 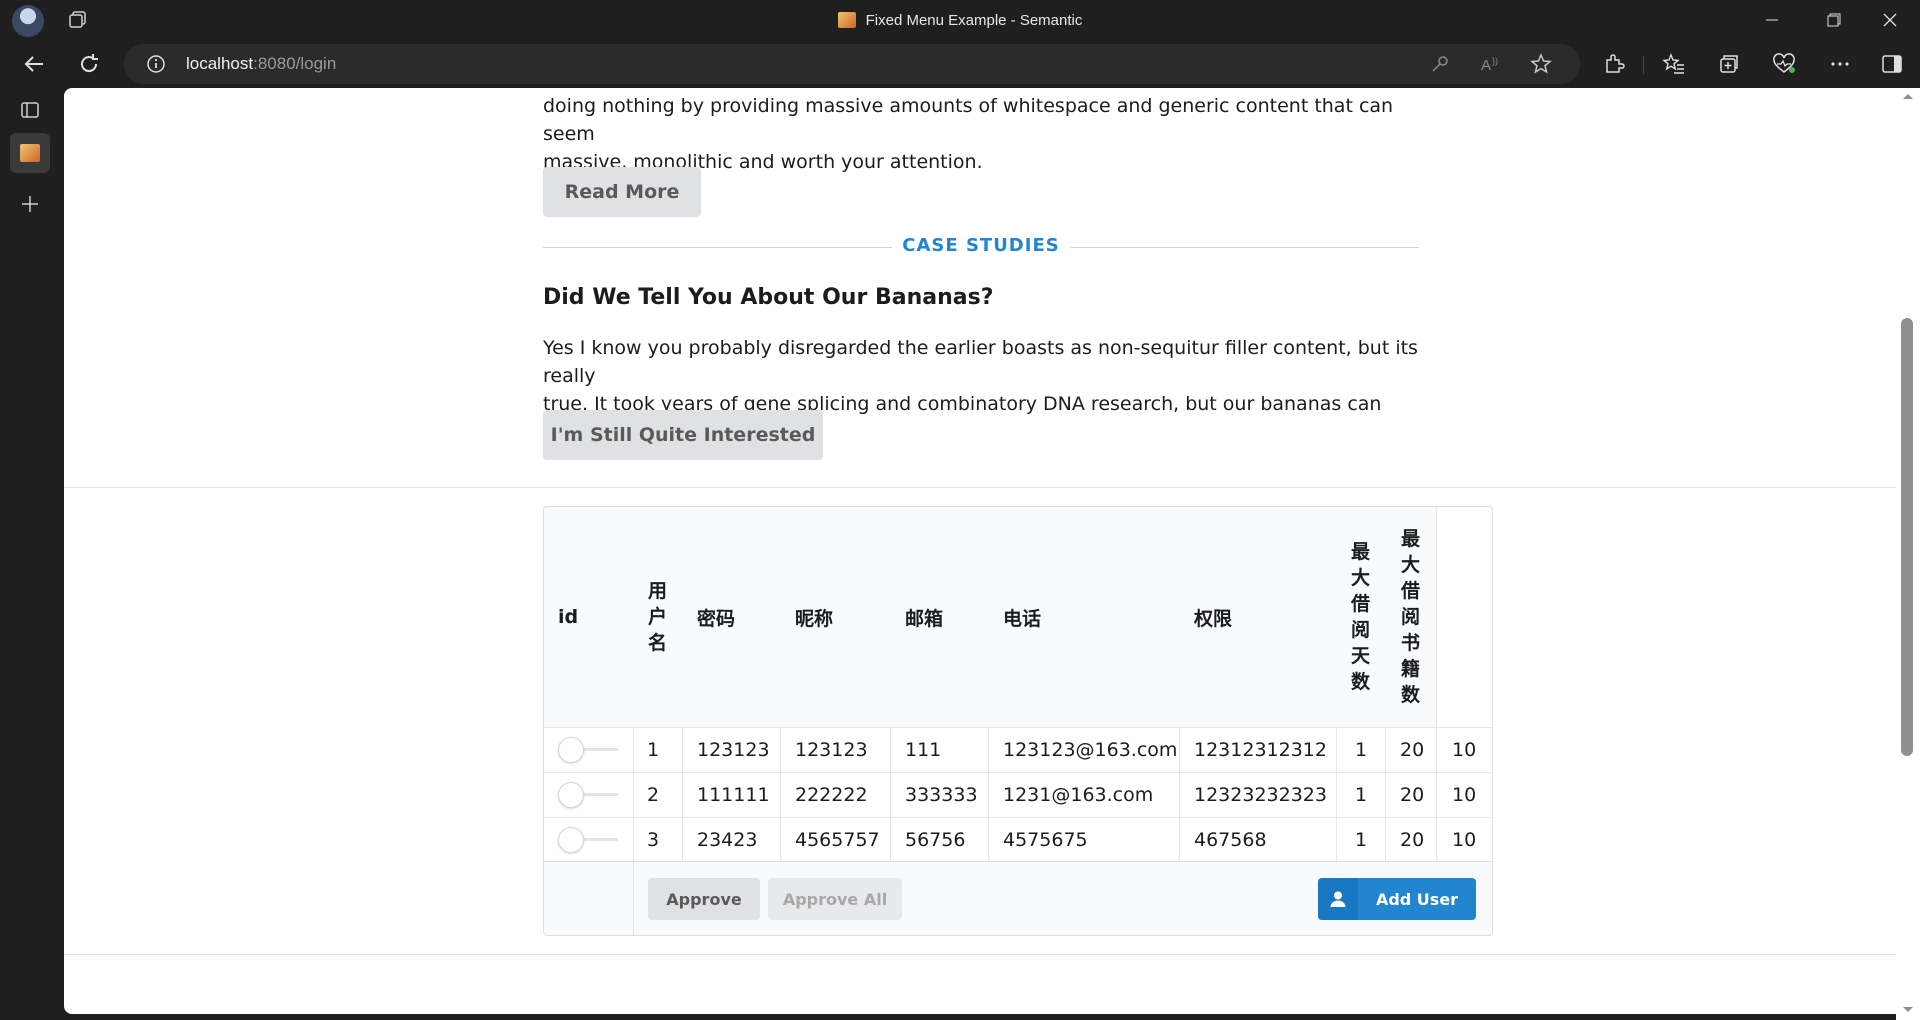 I want to click on back-arrow-icon, so click(x=33, y=64).